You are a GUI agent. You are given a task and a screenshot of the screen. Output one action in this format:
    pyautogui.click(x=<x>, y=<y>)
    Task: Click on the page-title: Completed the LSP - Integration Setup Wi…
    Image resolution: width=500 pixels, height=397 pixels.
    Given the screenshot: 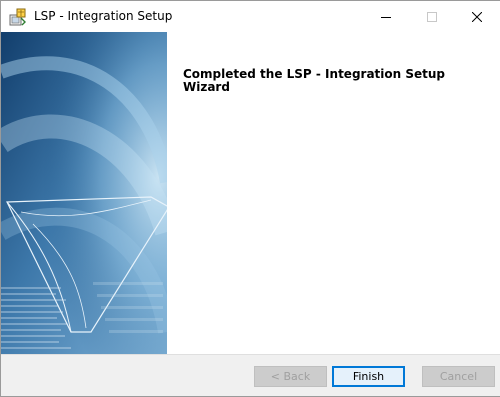 What is the action you would take?
    pyautogui.click(x=314, y=80)
    